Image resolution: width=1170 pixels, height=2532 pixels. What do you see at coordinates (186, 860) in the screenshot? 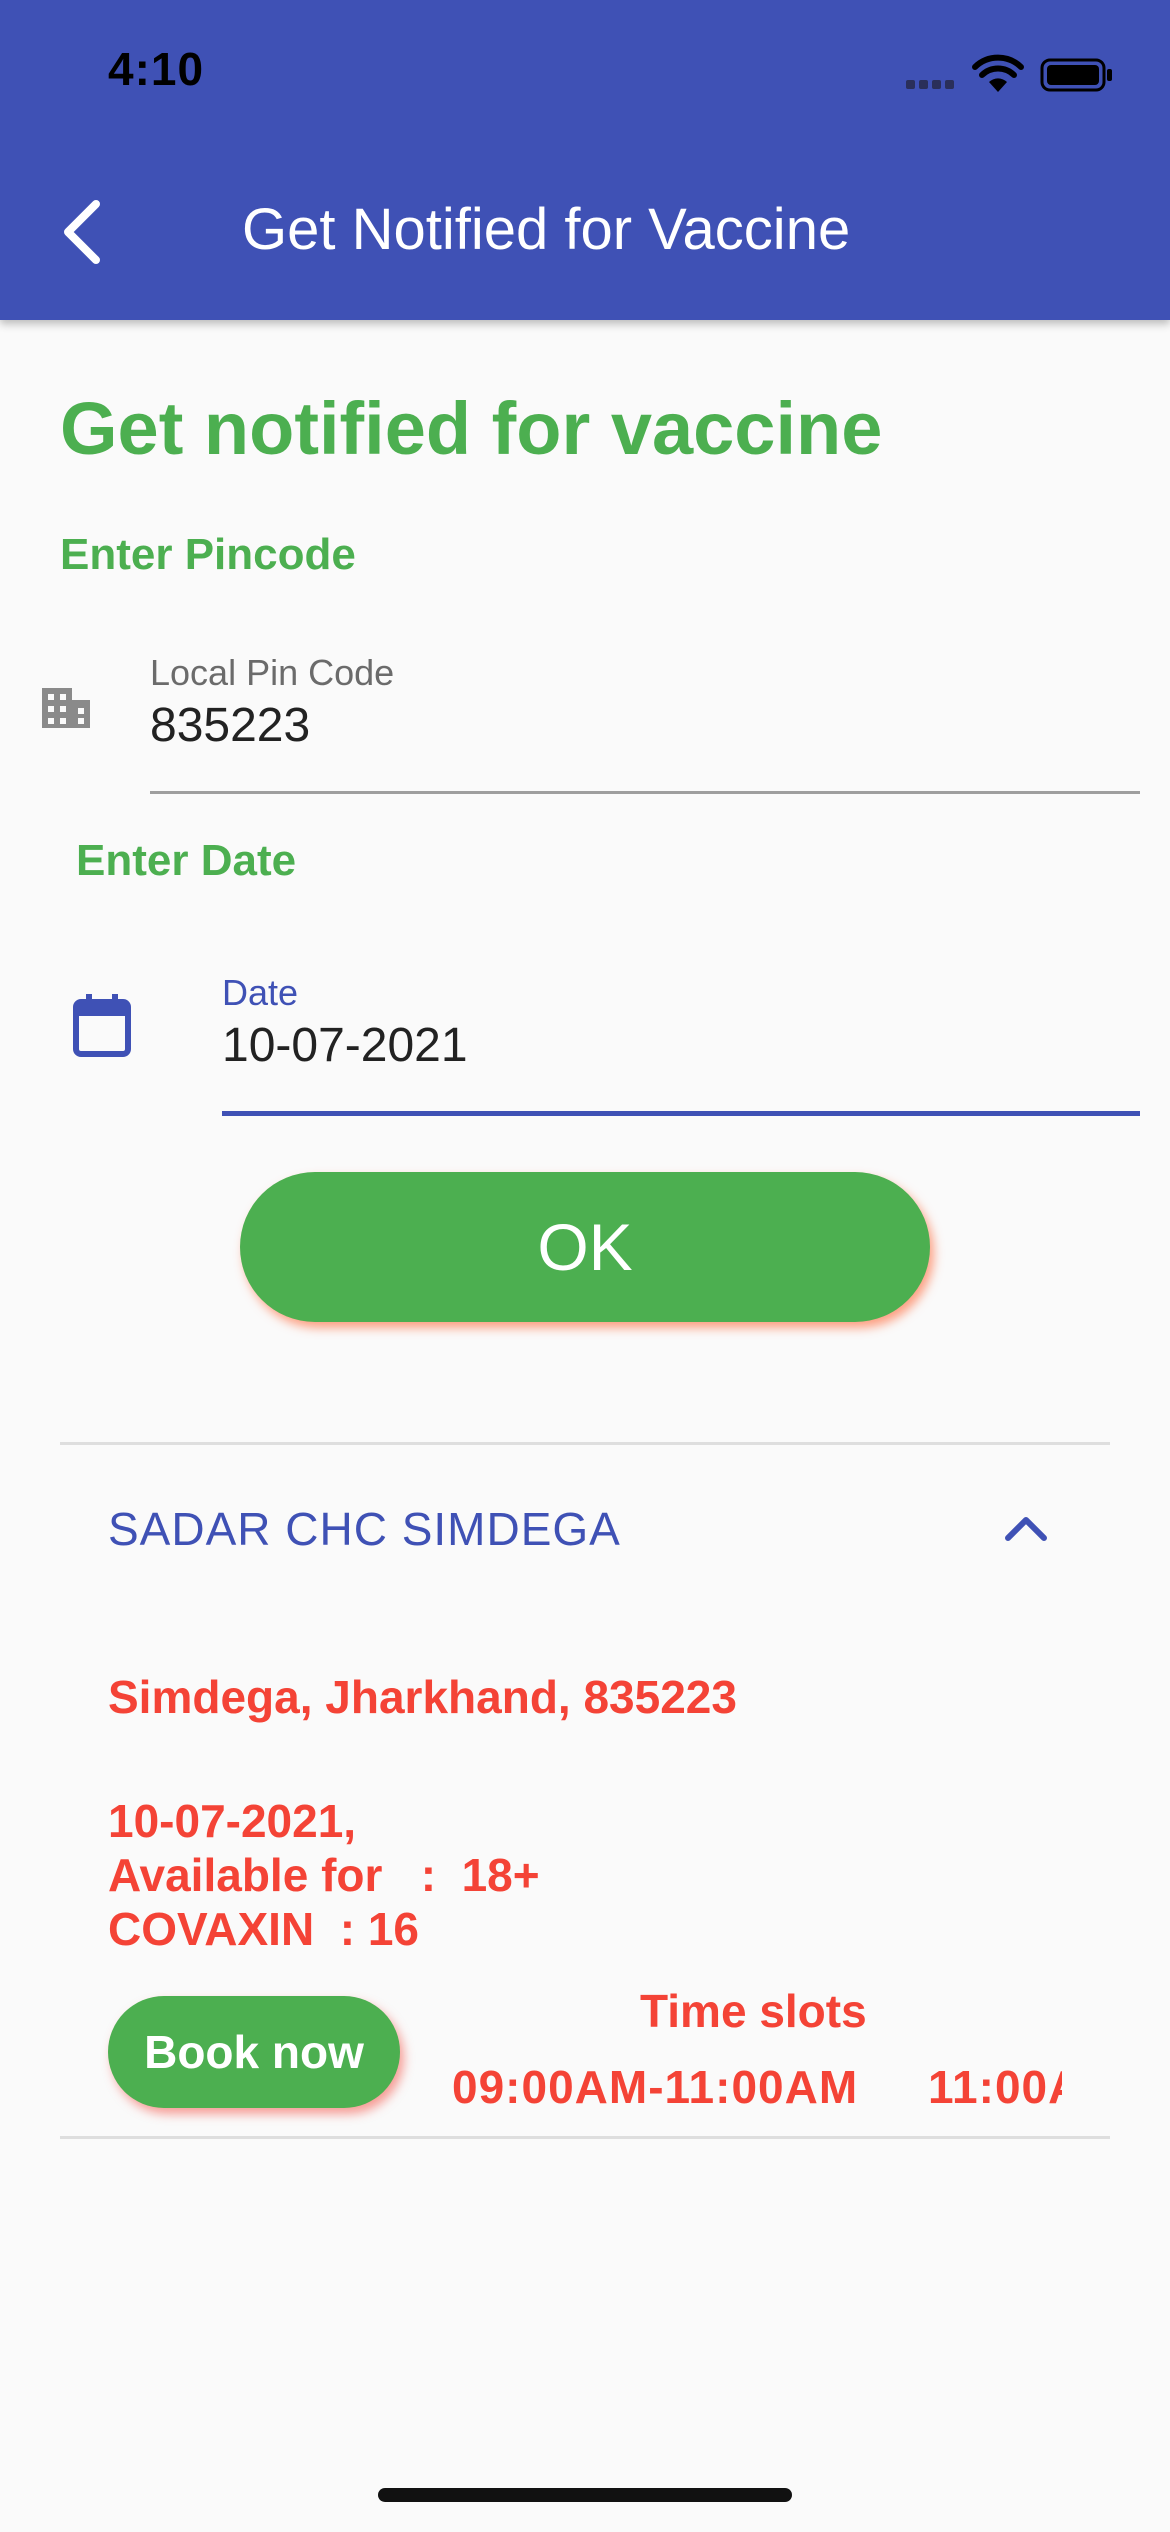
I see `date-section-label: Enter Date` at bounding box center [186, 860].